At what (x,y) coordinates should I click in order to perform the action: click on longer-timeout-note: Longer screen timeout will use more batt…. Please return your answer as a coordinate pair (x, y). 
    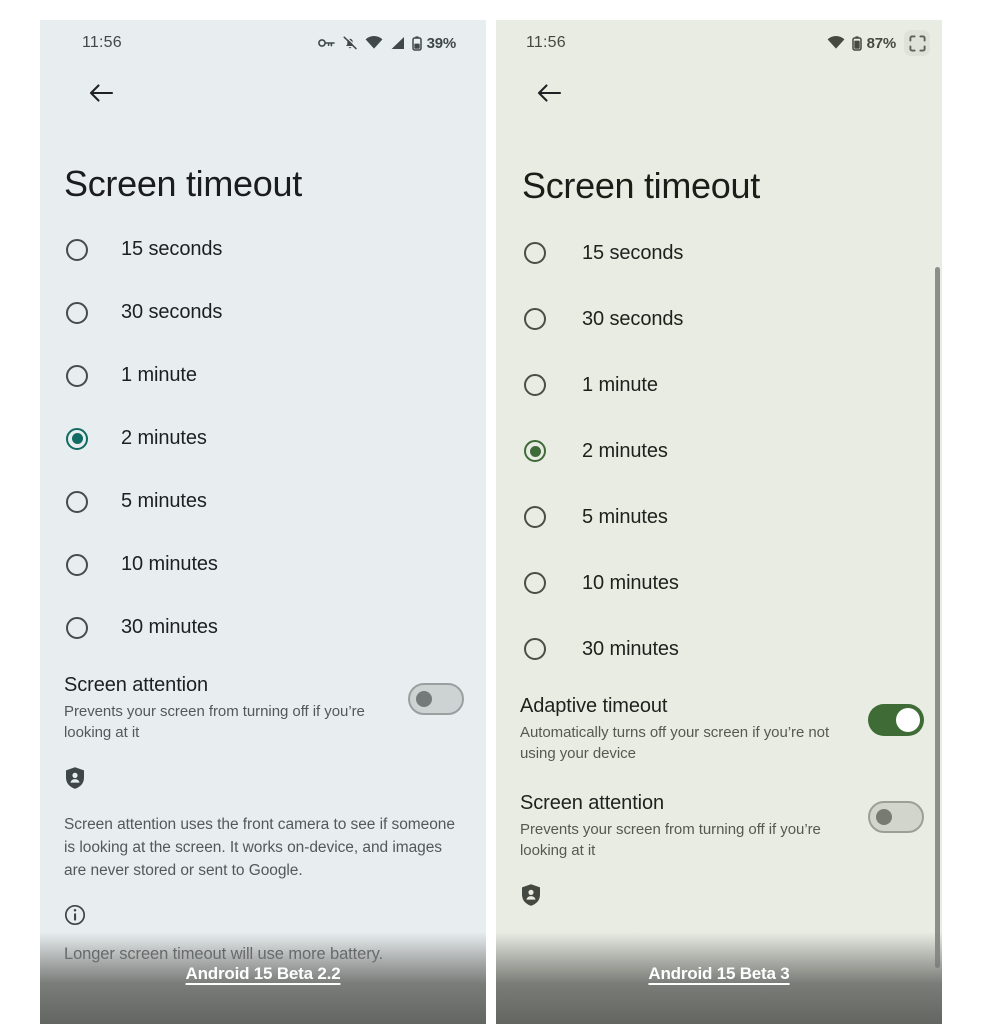
    Looking at the image, I should click on (224, 954).